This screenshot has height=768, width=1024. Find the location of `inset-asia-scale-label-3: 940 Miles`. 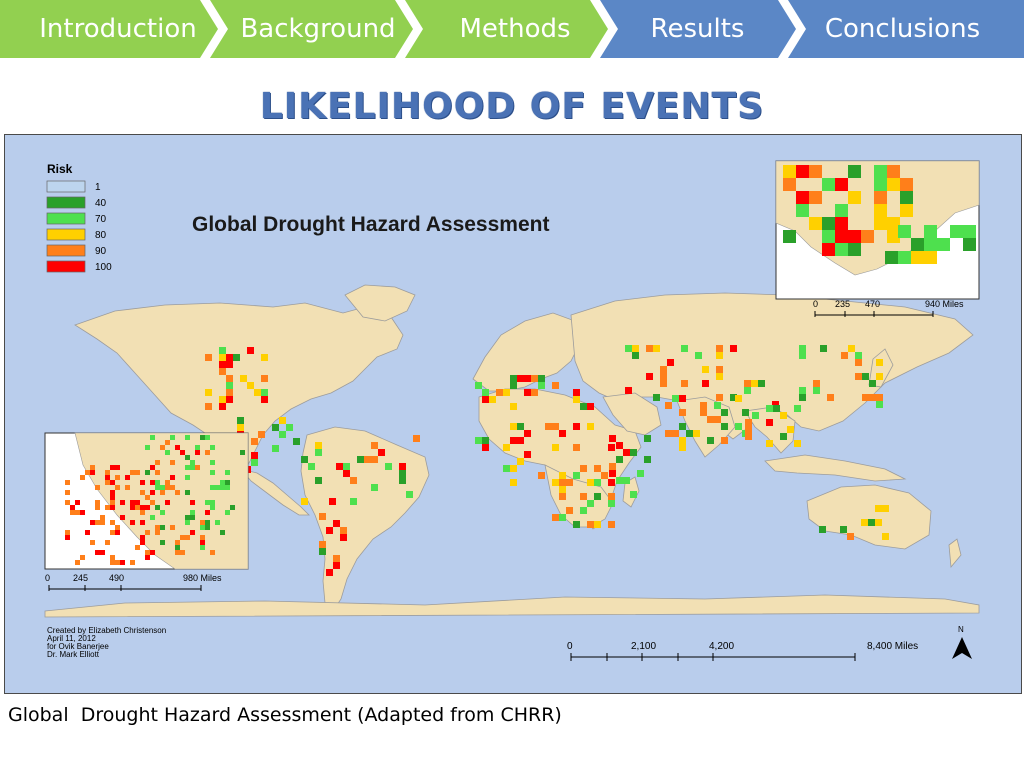

inset-asia-scale-label-3: 940 Miles is located at coordinates (944, 304).